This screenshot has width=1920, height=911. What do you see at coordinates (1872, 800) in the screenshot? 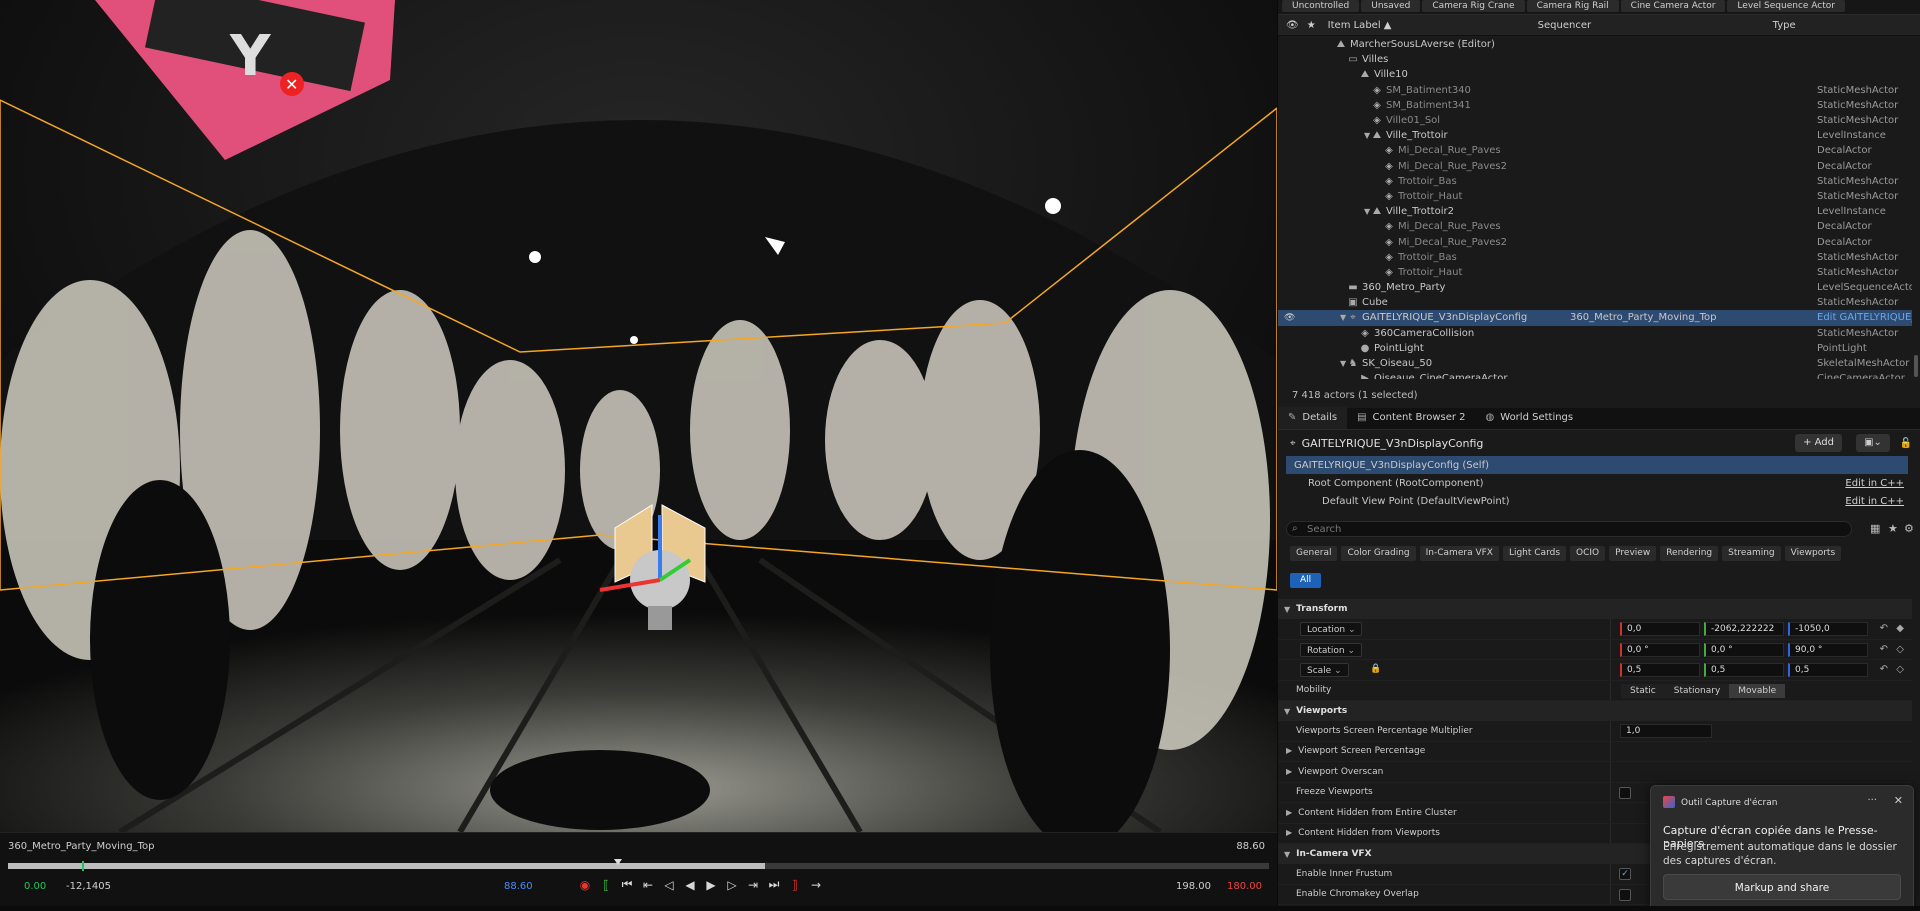
I see `more-options-icon: ···` at bounding box center [1872, 800].